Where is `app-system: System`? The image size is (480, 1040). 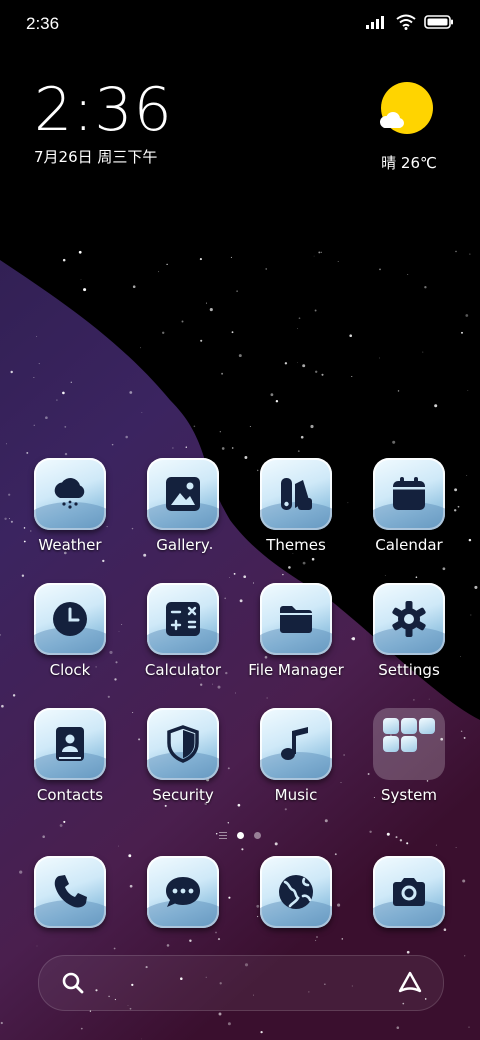 app-system: System is located at coordinates (409, 756).